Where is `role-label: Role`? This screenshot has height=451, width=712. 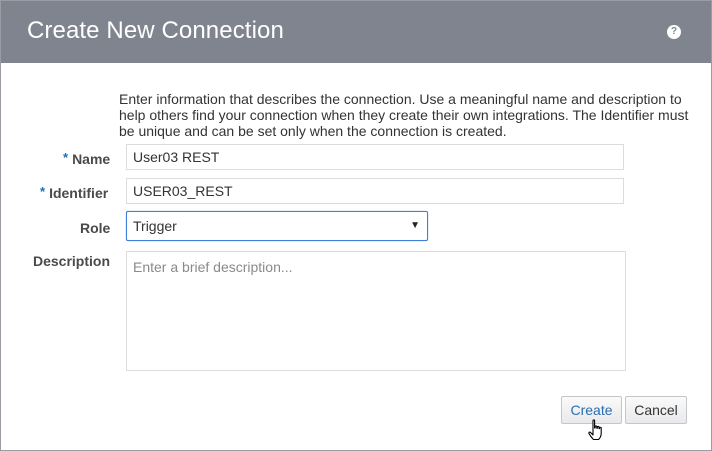
role-label: Role is located at coordinates (95, 228).